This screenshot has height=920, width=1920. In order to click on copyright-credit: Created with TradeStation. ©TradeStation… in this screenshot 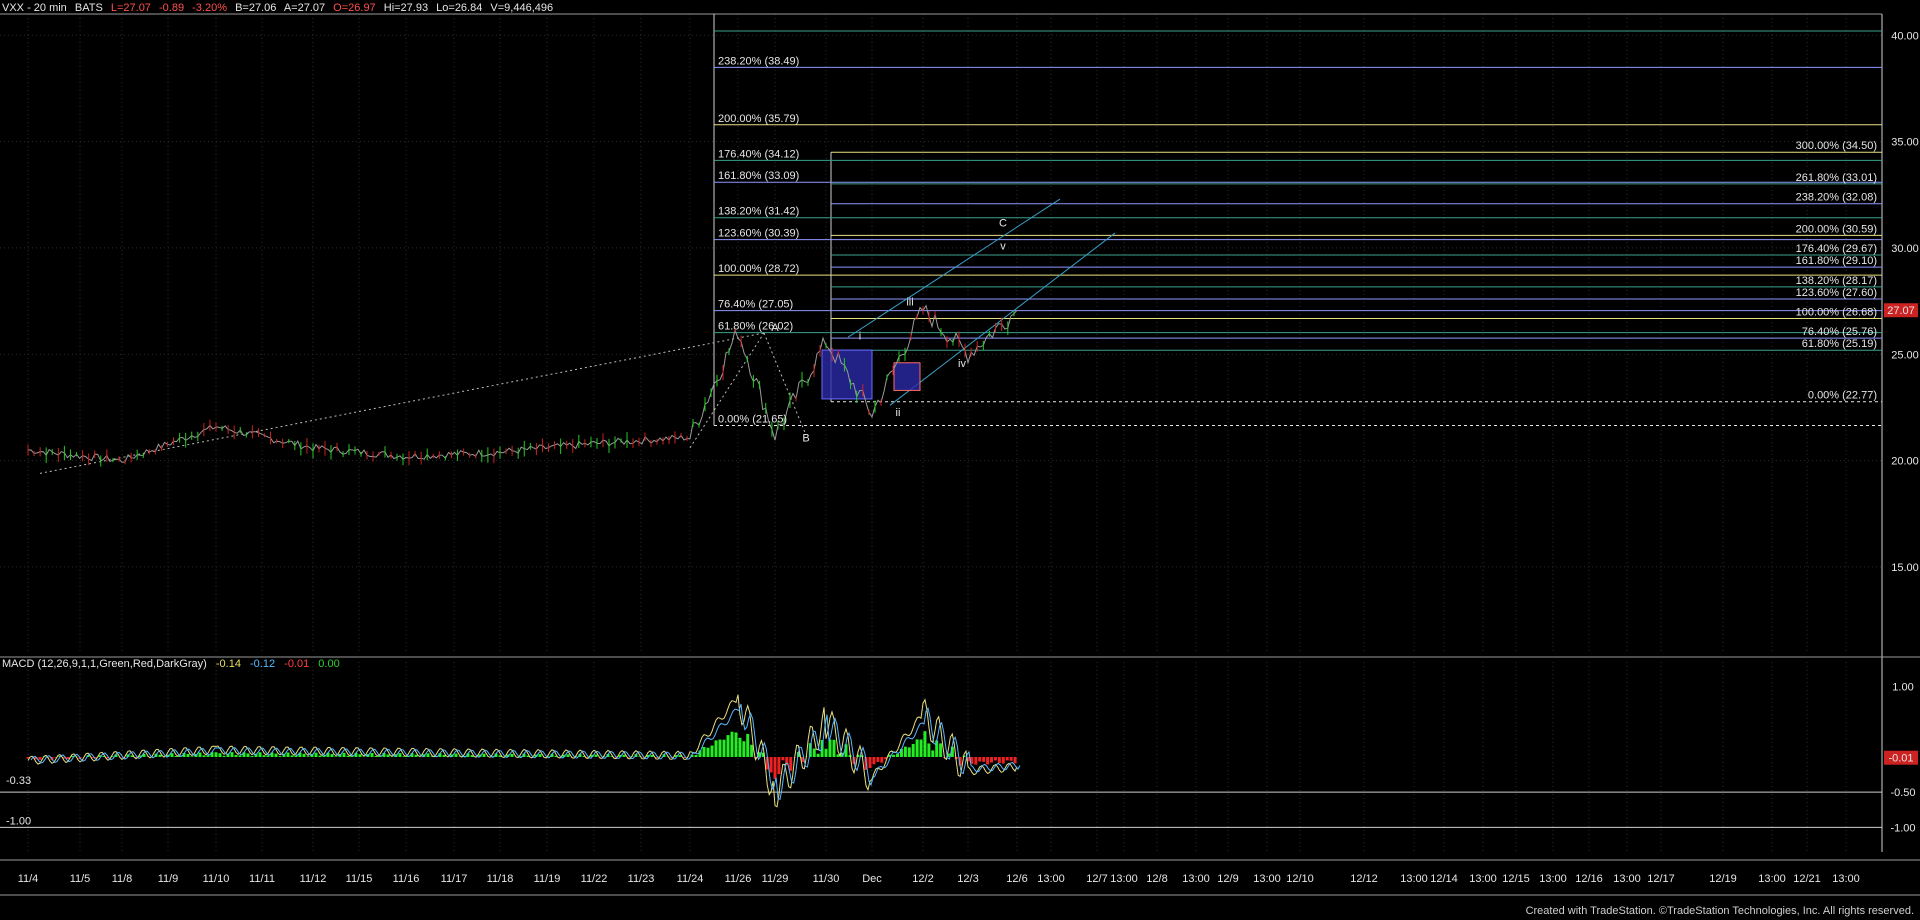, I will do `click(1719, 911)`.